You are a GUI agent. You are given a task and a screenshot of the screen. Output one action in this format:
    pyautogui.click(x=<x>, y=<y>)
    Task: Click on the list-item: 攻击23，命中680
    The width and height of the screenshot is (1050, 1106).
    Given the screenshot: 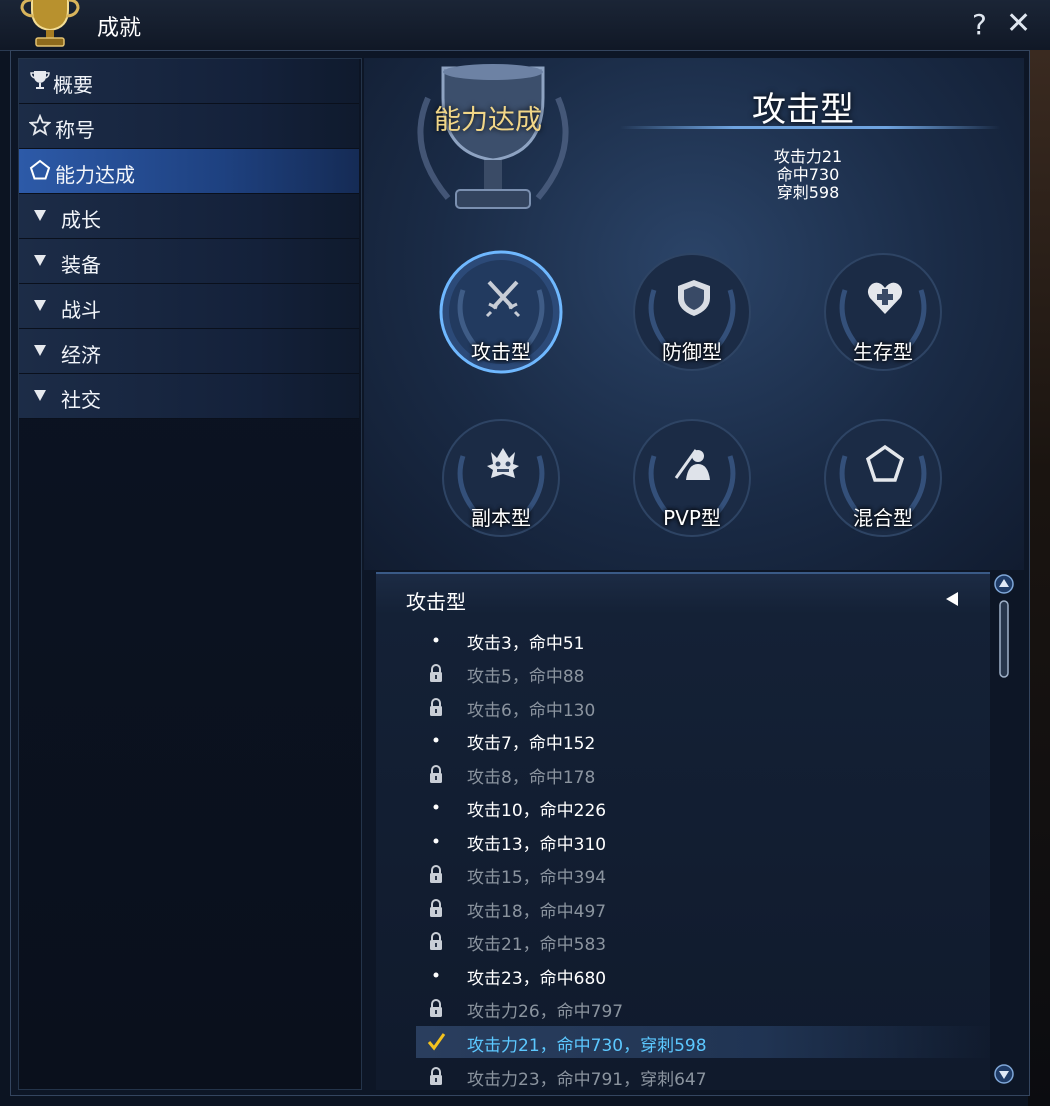 What is the action you would take?
    pyautogui.click(x=704, y=975)
    